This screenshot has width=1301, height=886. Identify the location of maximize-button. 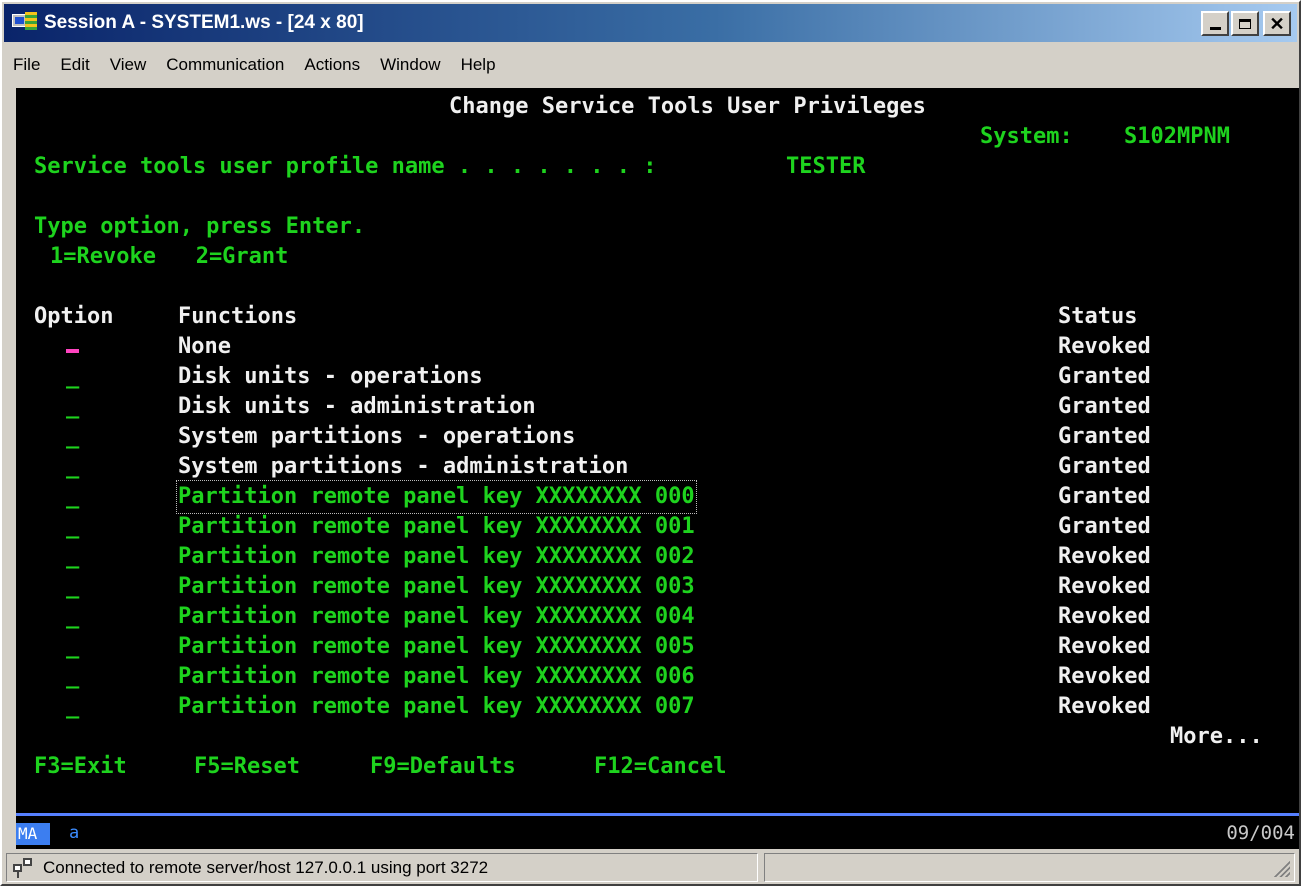
(1245, 23).